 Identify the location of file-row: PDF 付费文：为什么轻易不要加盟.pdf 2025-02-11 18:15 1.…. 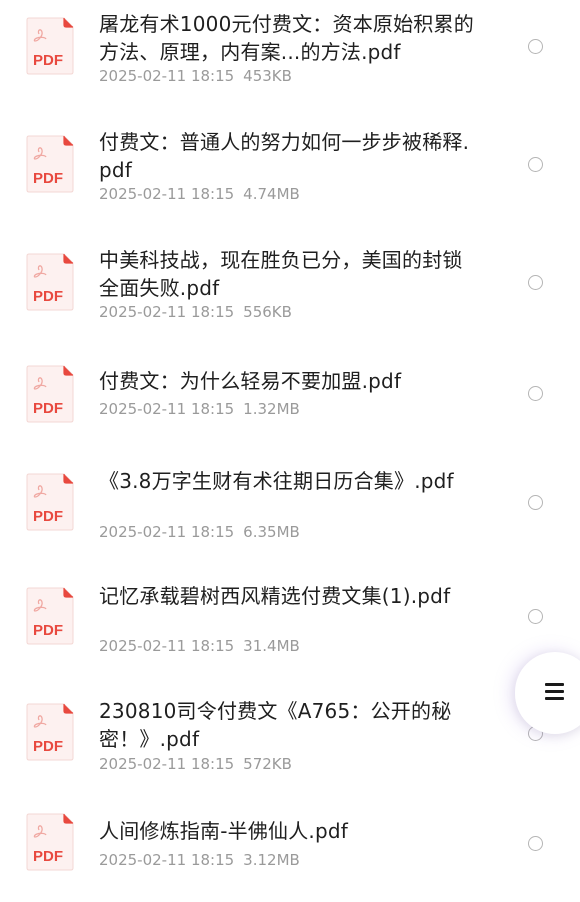
(290, 404).